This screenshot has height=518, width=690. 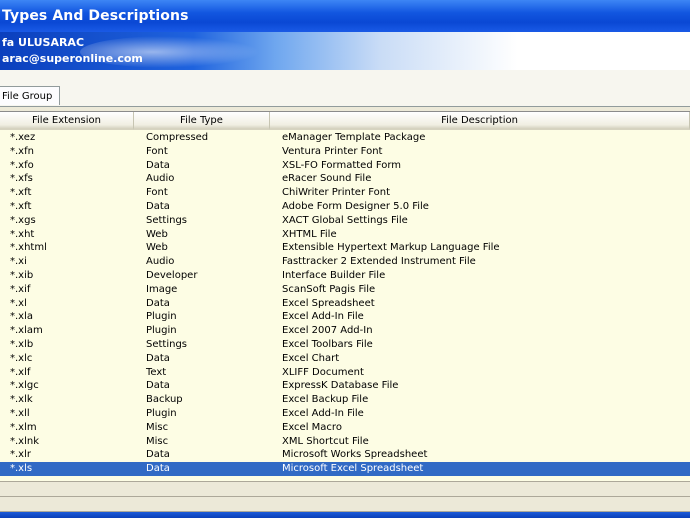 I want to click on table-row: *.xfo Data XSL-FO Formatted Form, so click(x=345, y=166).